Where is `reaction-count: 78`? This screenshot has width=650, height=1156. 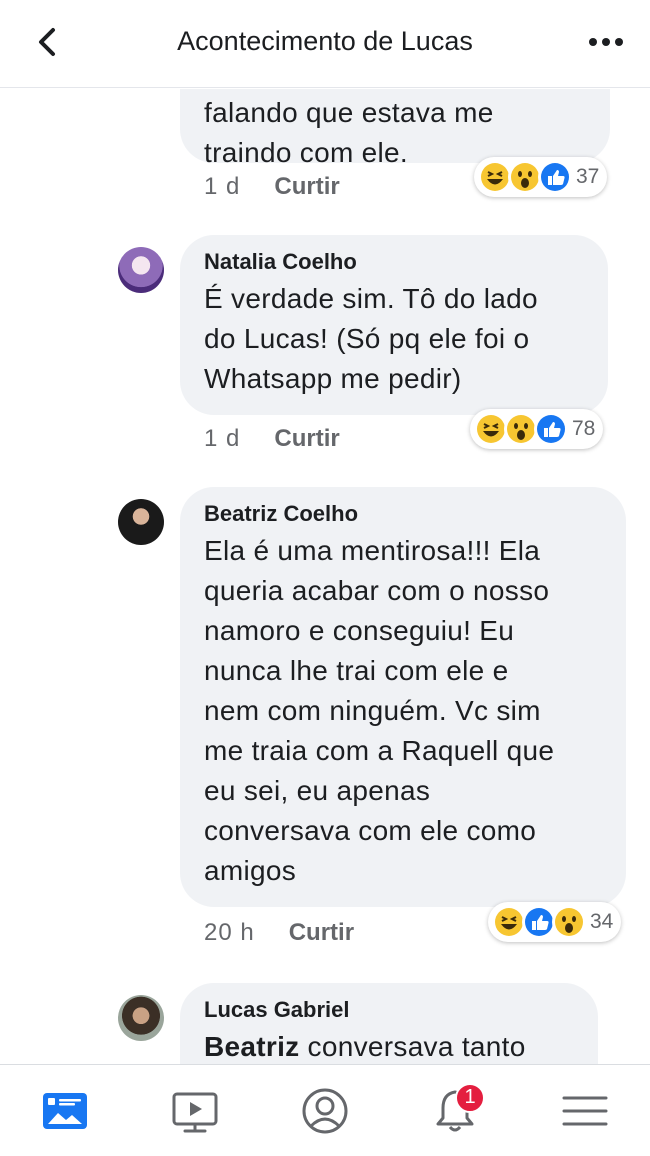 reaction-count: 78 is located at coordinates (584, 428).